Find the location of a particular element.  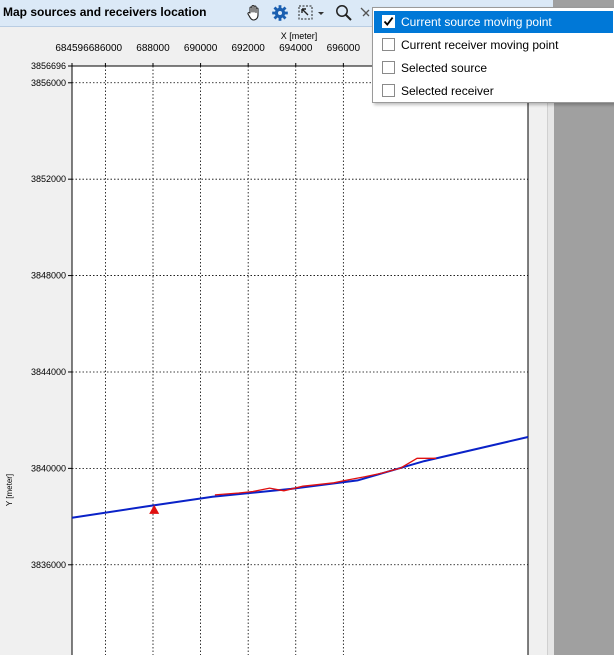

dropdown-arrow-icon is located at coordinates (321, 13).